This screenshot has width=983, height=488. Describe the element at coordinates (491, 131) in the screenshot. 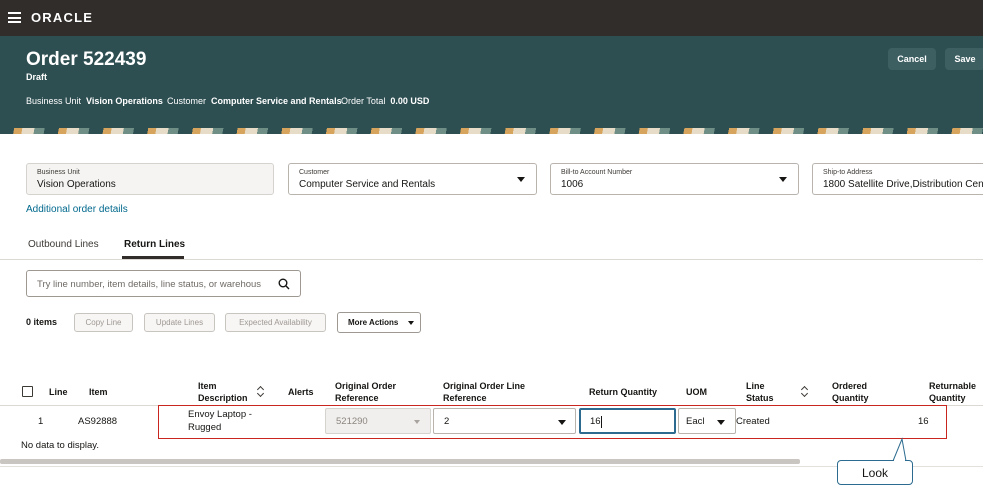

I see `header-decorative-banner` at that location.